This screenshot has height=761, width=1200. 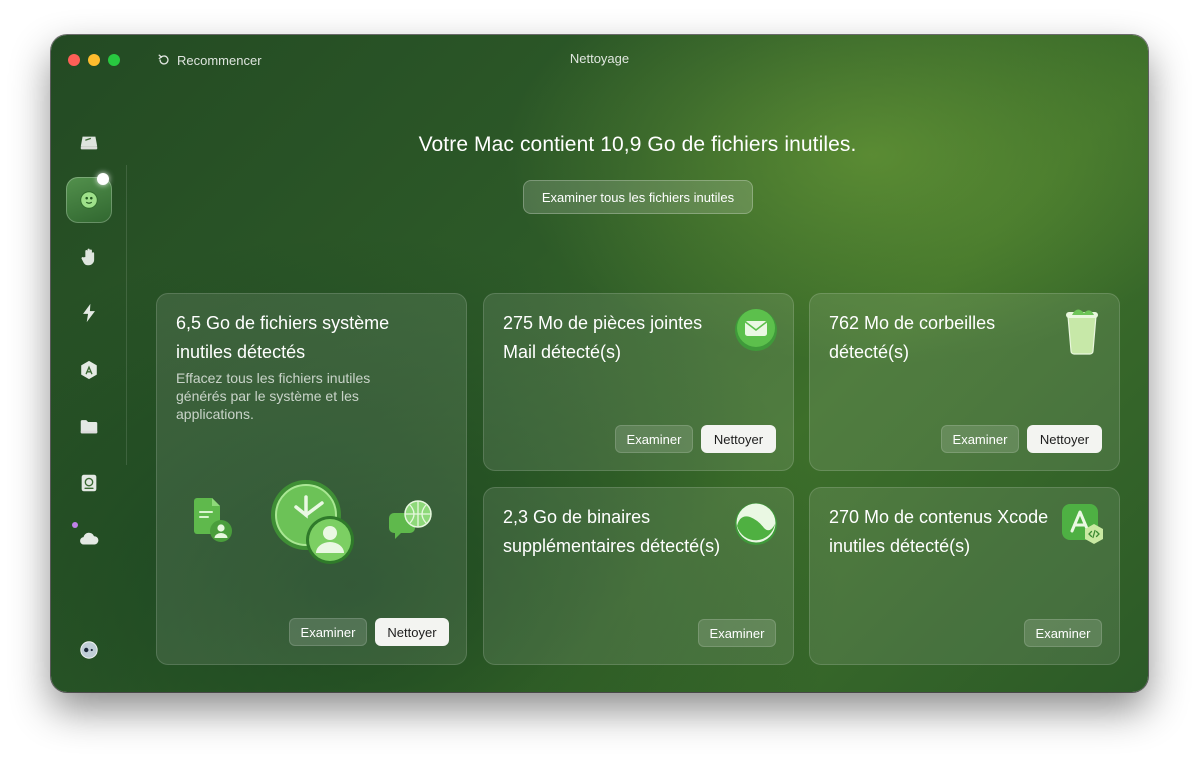 I want to click on sidebar-item-applications, so click(x=89, y=370).